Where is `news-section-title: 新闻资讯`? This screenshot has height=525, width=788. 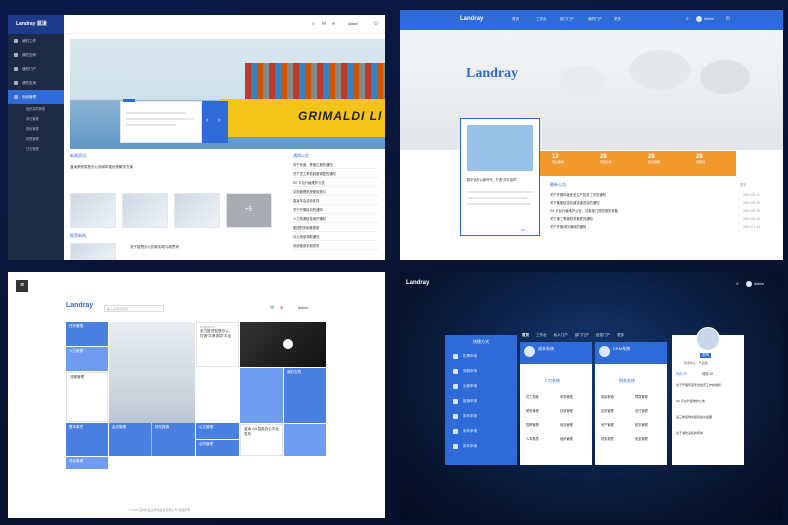
news-section-title: 新闻资讯 is located at coordinates (78, 156).